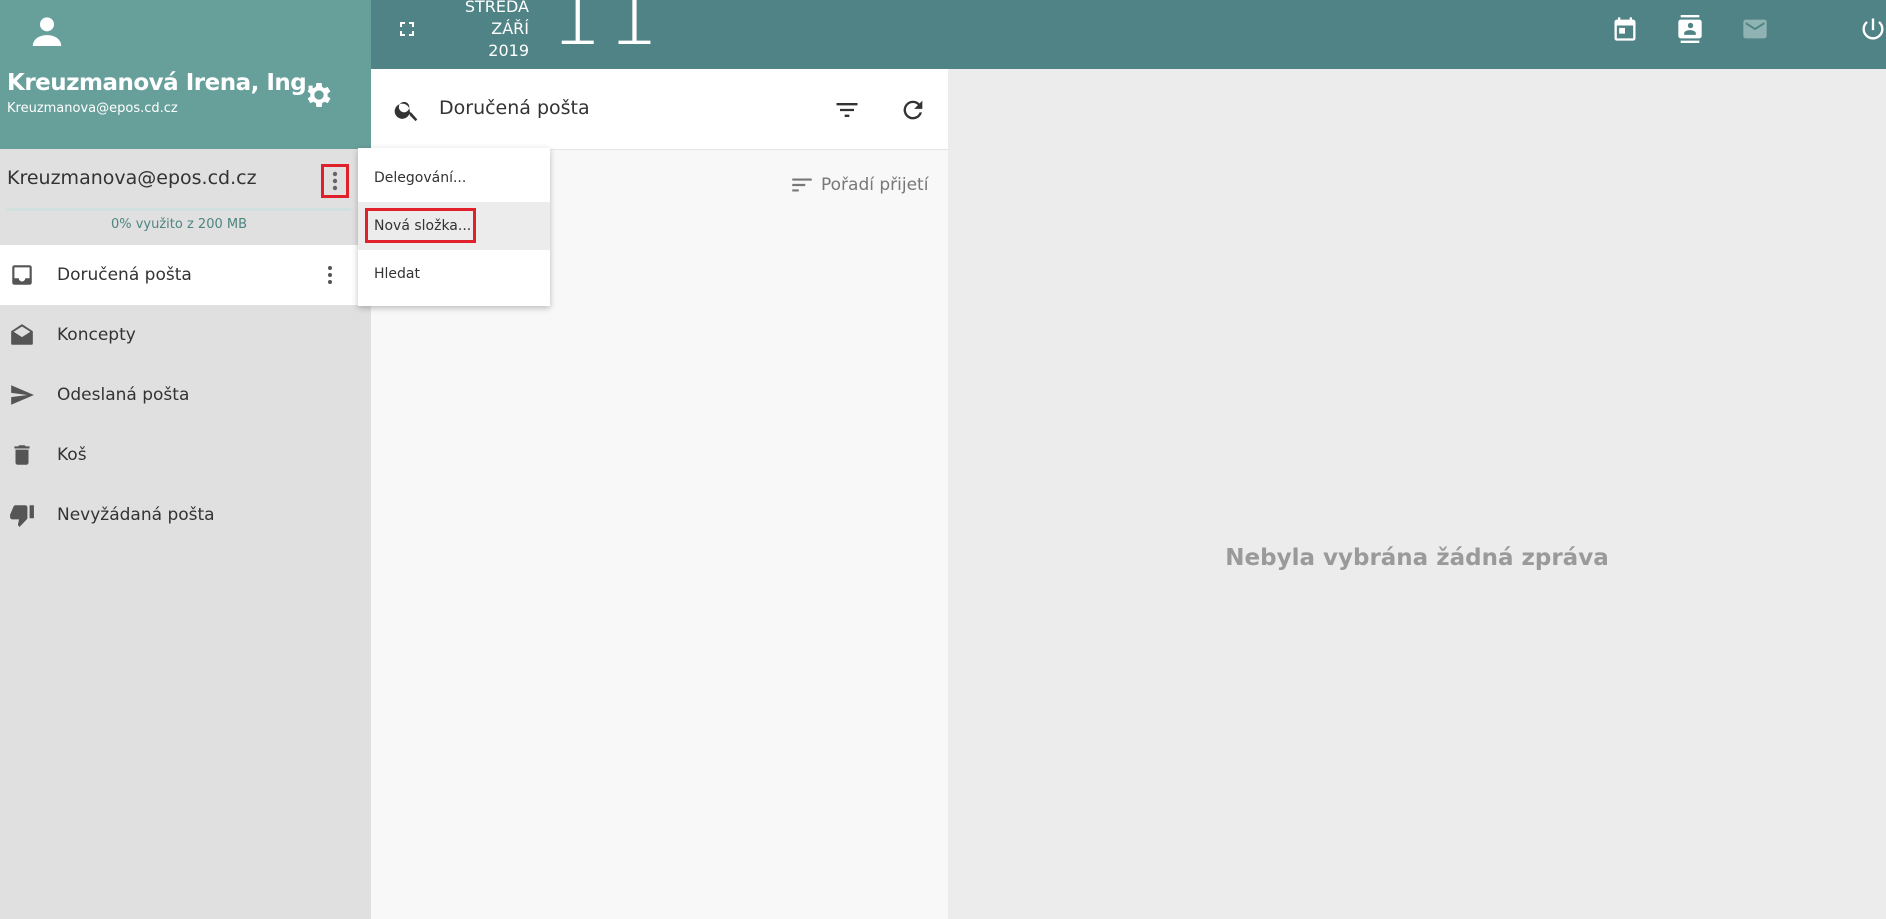 The image size is (1886, 919). What do you see at coordinates (124, 275) in the screenshot?
I see `folder-label: Doručená pošta` at bounding box center [124, 275].